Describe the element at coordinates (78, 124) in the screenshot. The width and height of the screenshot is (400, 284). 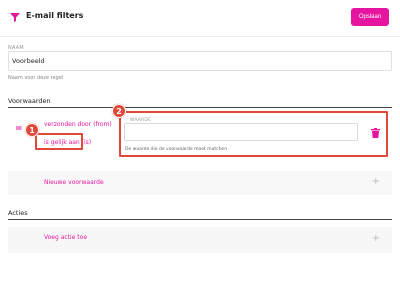
I see `condition-field: verzonden door (from)` at that location.